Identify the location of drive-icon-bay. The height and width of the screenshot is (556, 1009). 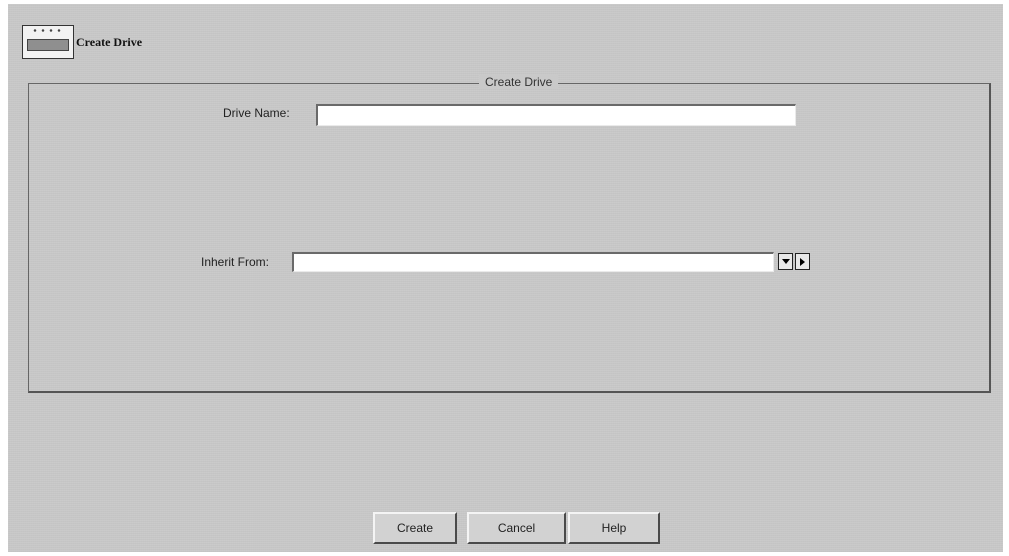
(48, 45).